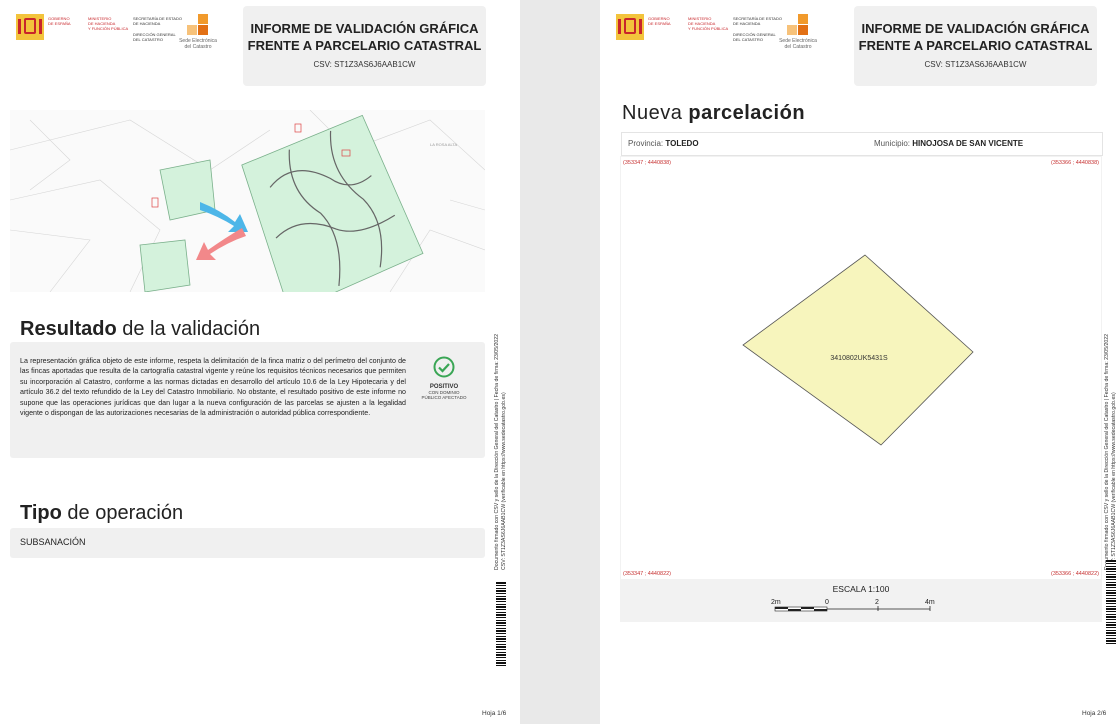 The width and height of the screenshot is (1119, 724). I want to click on operation-type-box: SUBSANACIÓN, so click(247, 543).